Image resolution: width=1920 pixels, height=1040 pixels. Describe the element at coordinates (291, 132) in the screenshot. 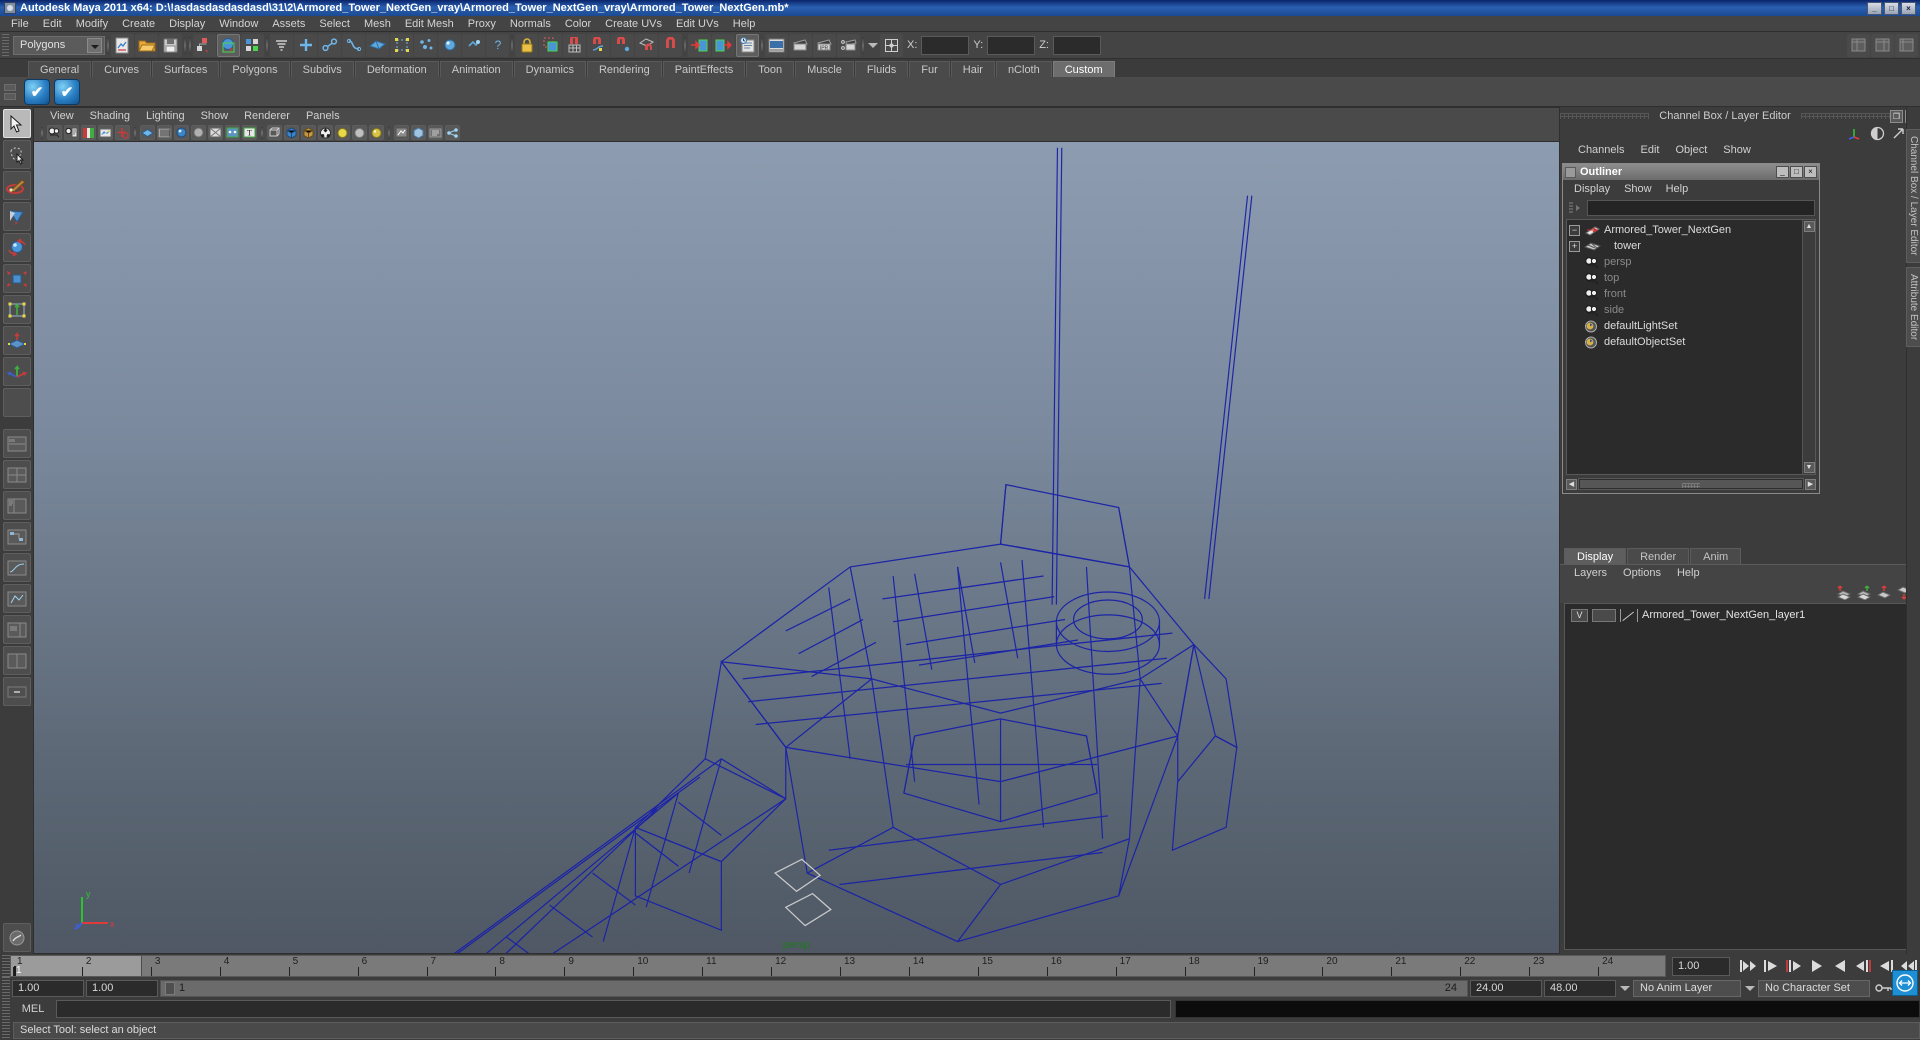

I see `smooth-shaded-cube-icon` at that location.